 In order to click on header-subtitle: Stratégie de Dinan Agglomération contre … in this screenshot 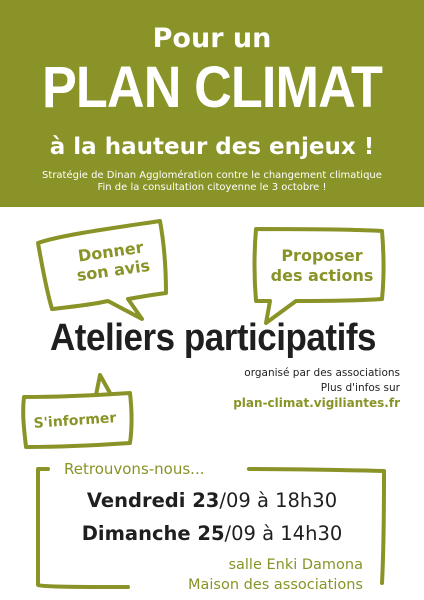, I will do `click(212, 182)`.